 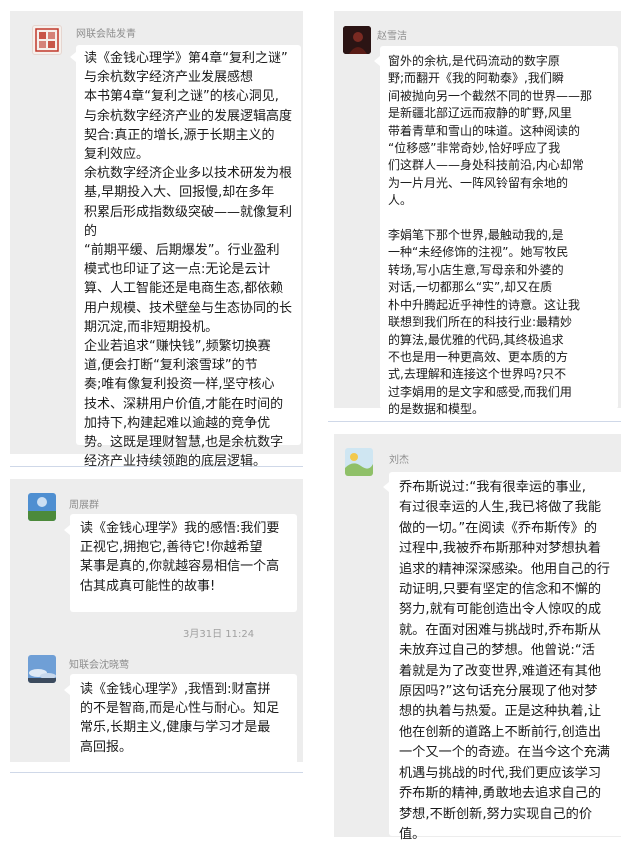 I want to click on sky-landscape-avatar-icon, so click(x=42, y=507).